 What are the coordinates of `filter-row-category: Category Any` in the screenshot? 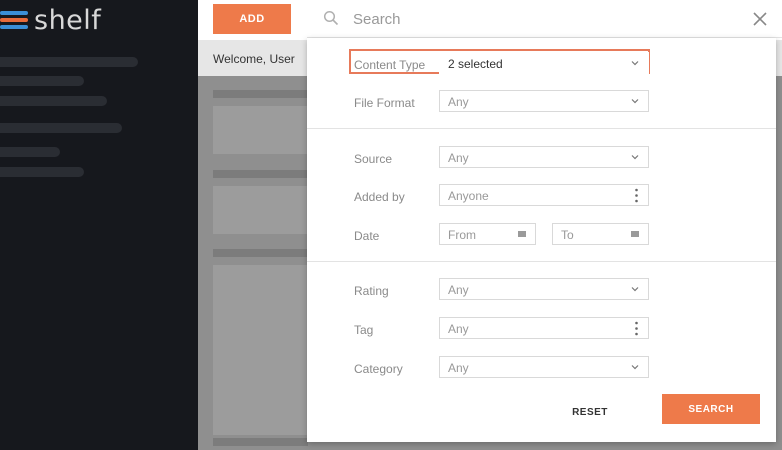 It's located at (541, 370).